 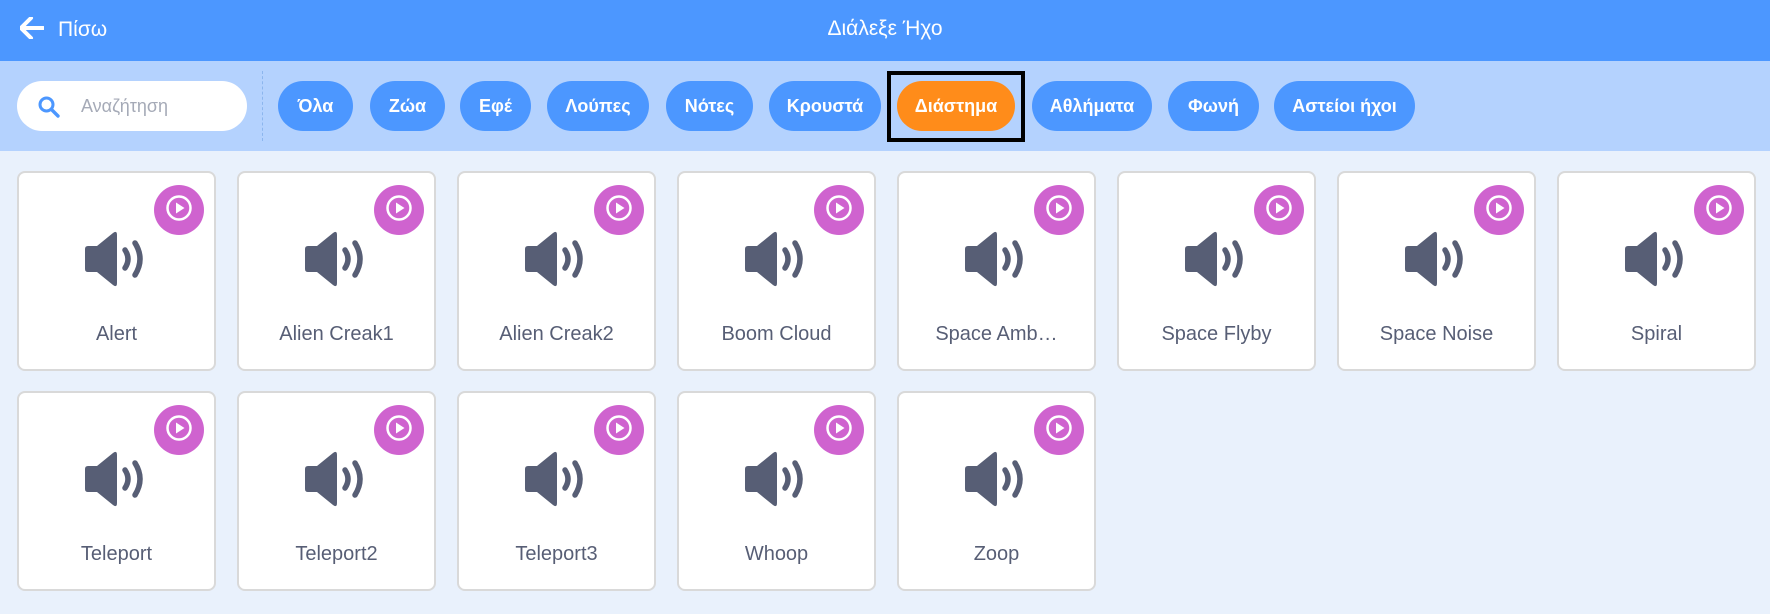 What do you see at coordinates (776, 554) in the screenshot?
I see `sound-name: Whoop` at bounding box center [776, 554].